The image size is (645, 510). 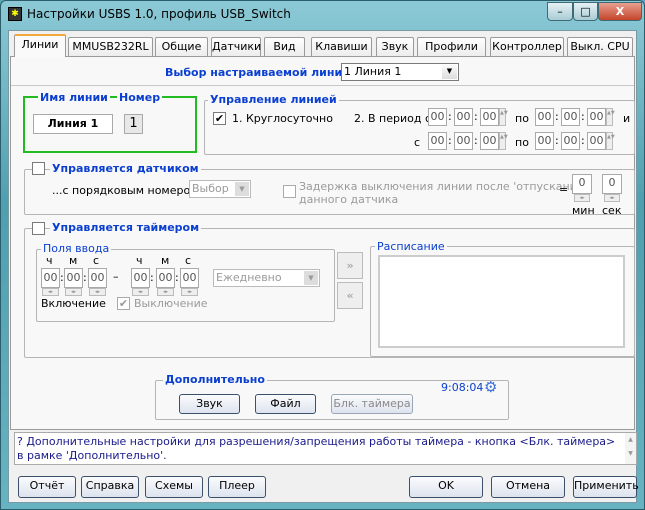 I want to click on around-clock-label: 1. Круглосуточно, so click(x=282, y=118).